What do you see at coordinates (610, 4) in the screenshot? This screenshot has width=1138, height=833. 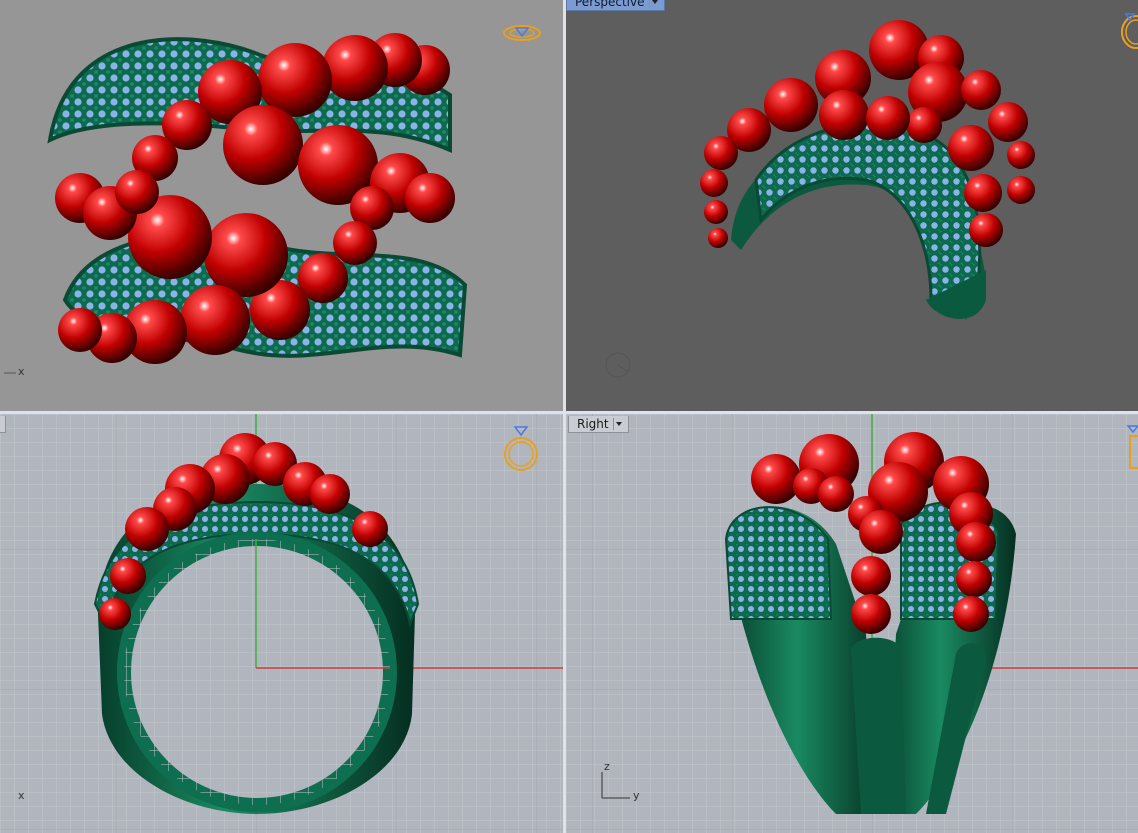 I see `viewport-title: Perspective` at bounding box center [610, 4].